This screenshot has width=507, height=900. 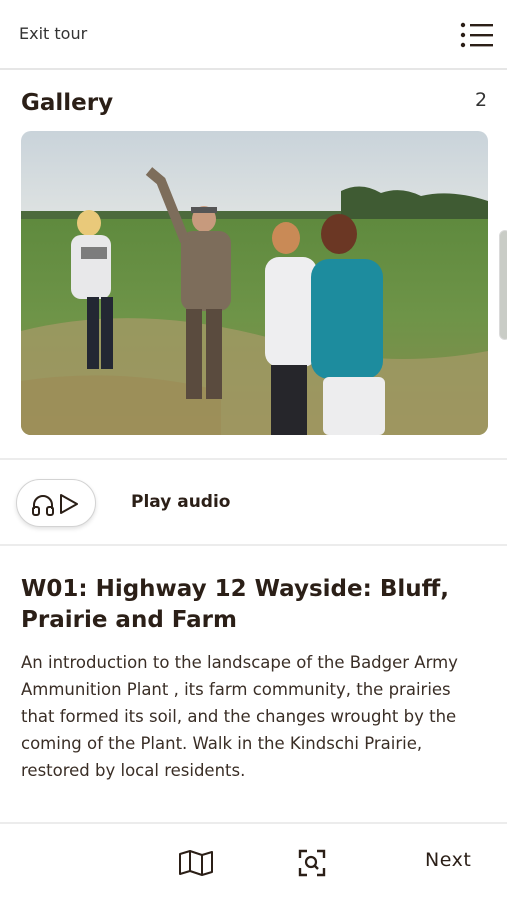 What do you see at coordinates (253, 35) in the screenshot?
I see `top-bar: Exit tour` at bounding box center [253, 35].